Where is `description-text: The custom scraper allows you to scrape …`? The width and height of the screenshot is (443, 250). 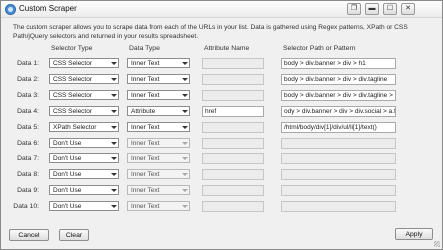 description-text: The custom scraper allows you to scrape … is located at coordinates (210, 32).